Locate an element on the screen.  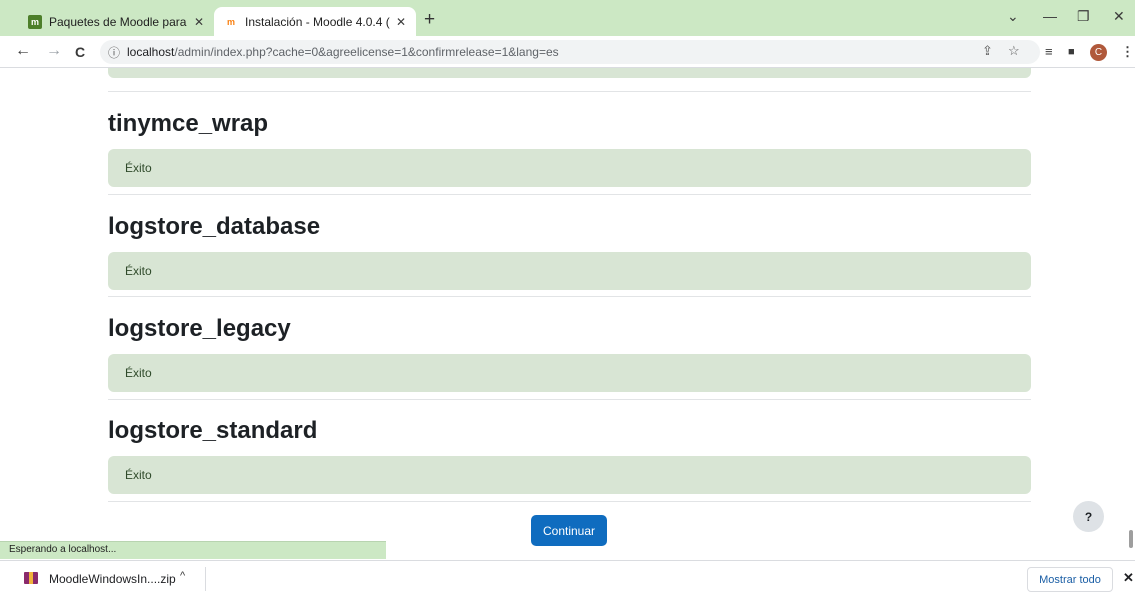
plugin-heading: logstore_legacy is located at coordinates (199, 328).